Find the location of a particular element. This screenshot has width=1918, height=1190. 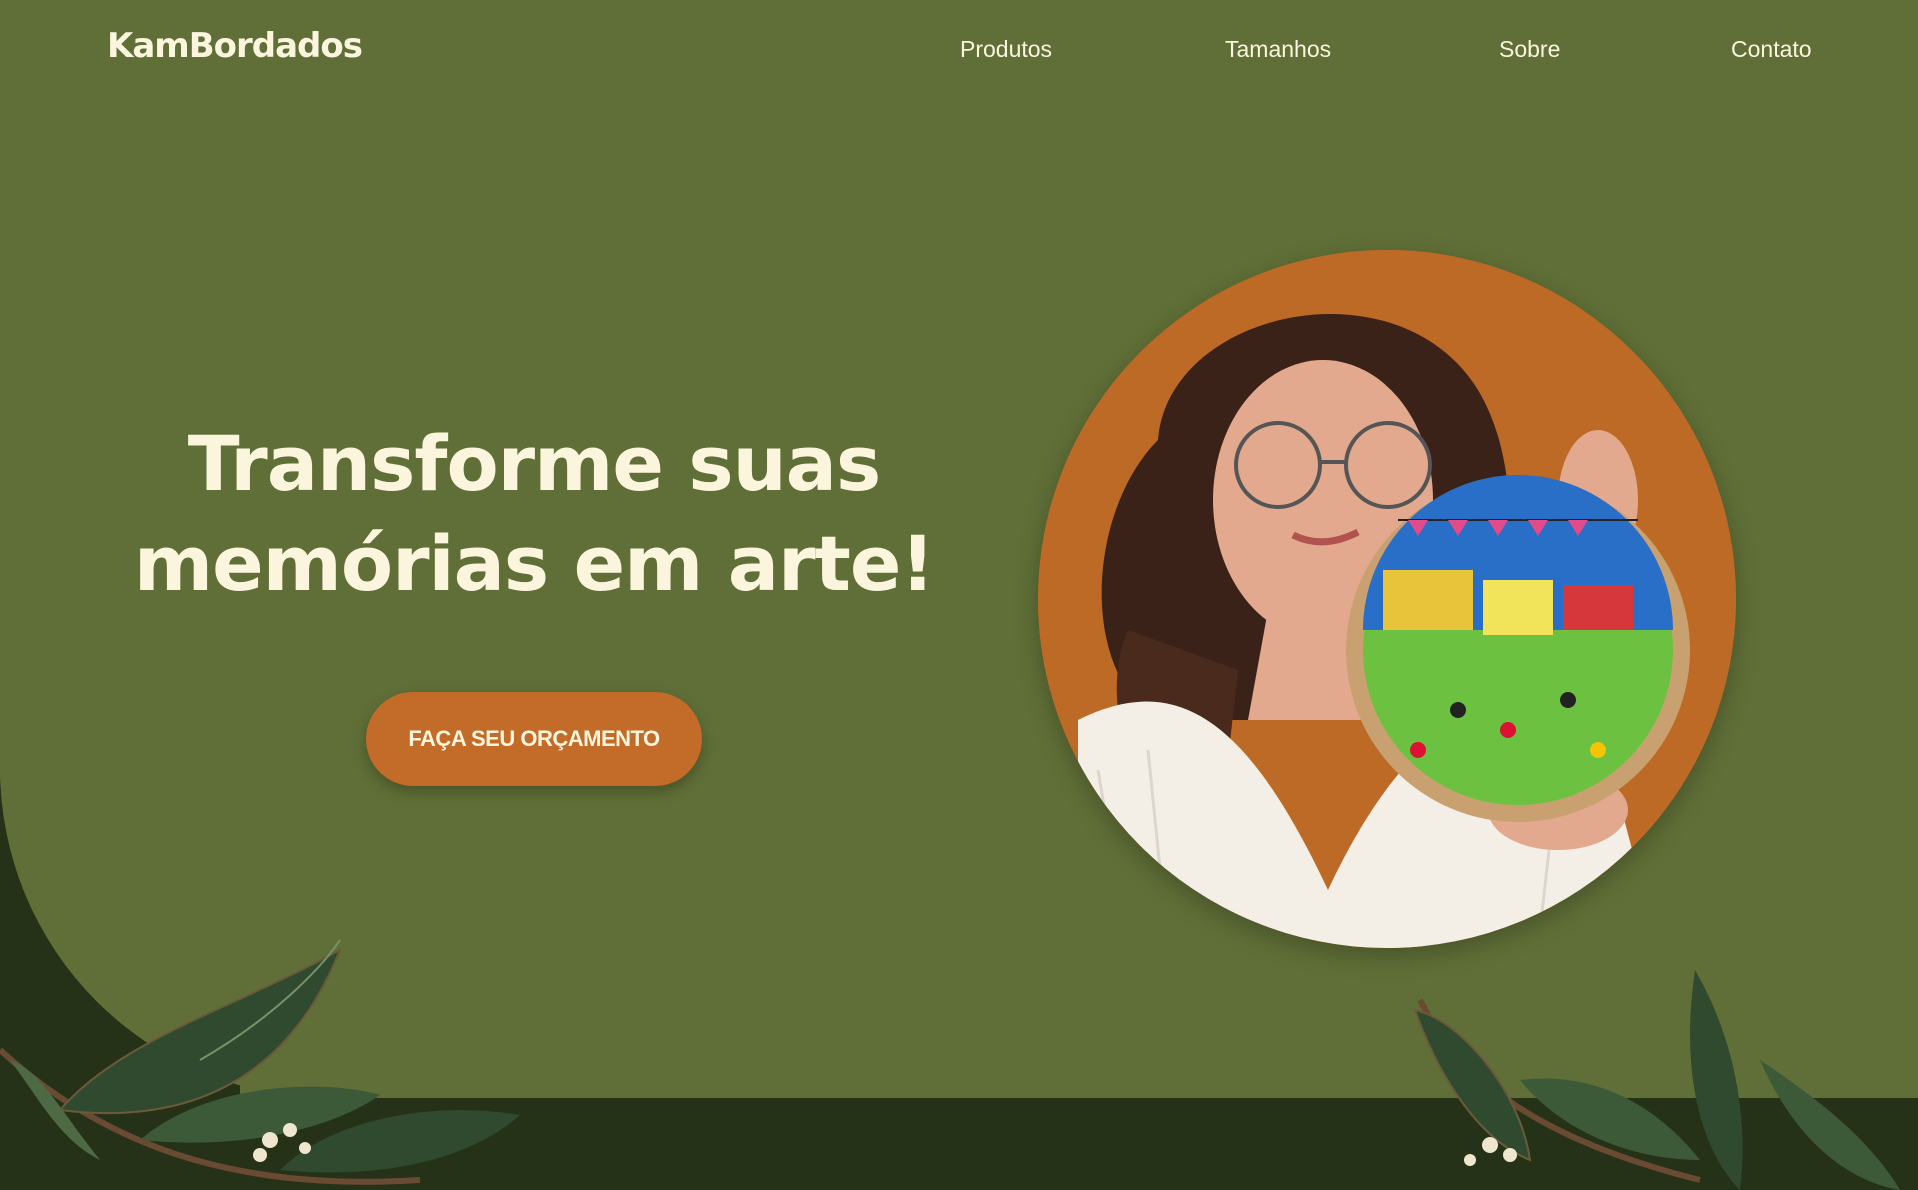

nav-link-tamanhos: Tamanhos is located at coordinates (1278, 49).